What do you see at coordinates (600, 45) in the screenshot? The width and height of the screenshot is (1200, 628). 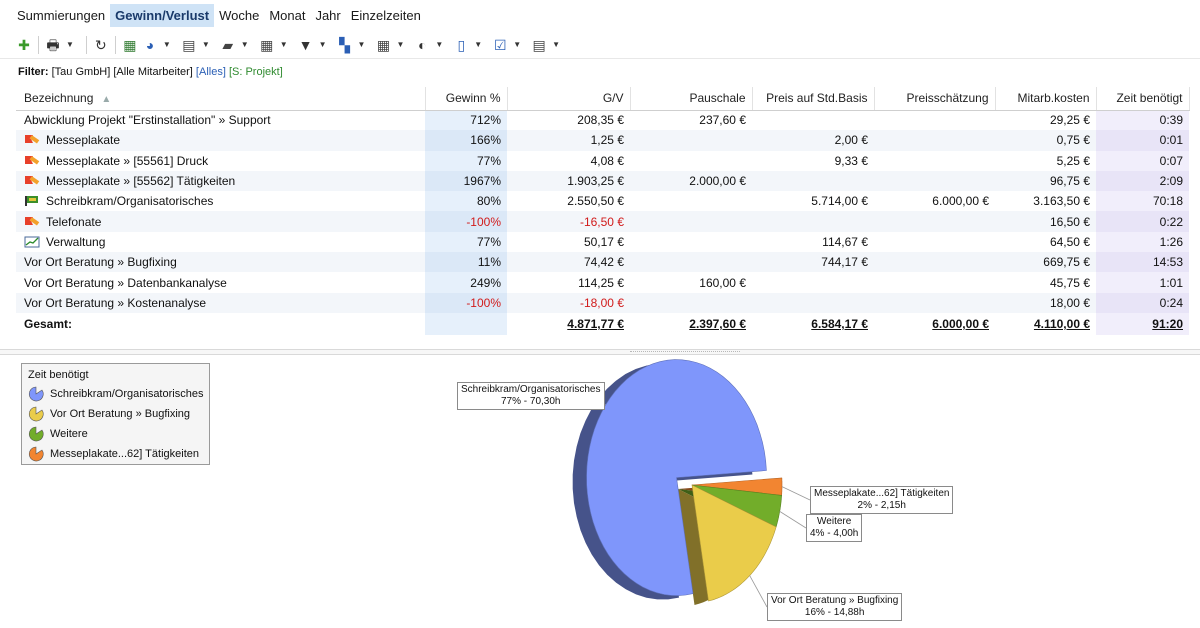 I see `toolbar: ✚ 🖶 ▼ ↻ ▦ ◕ ▼ ▤ ▼ ▰ ▼ ▦ ▼ ▼ ▼ ▚ ▼ ▦ ▼ ◐ ▼ ▯ ▼ ☑ ▼ ▤ ▼` at bounding box center [600, 45].